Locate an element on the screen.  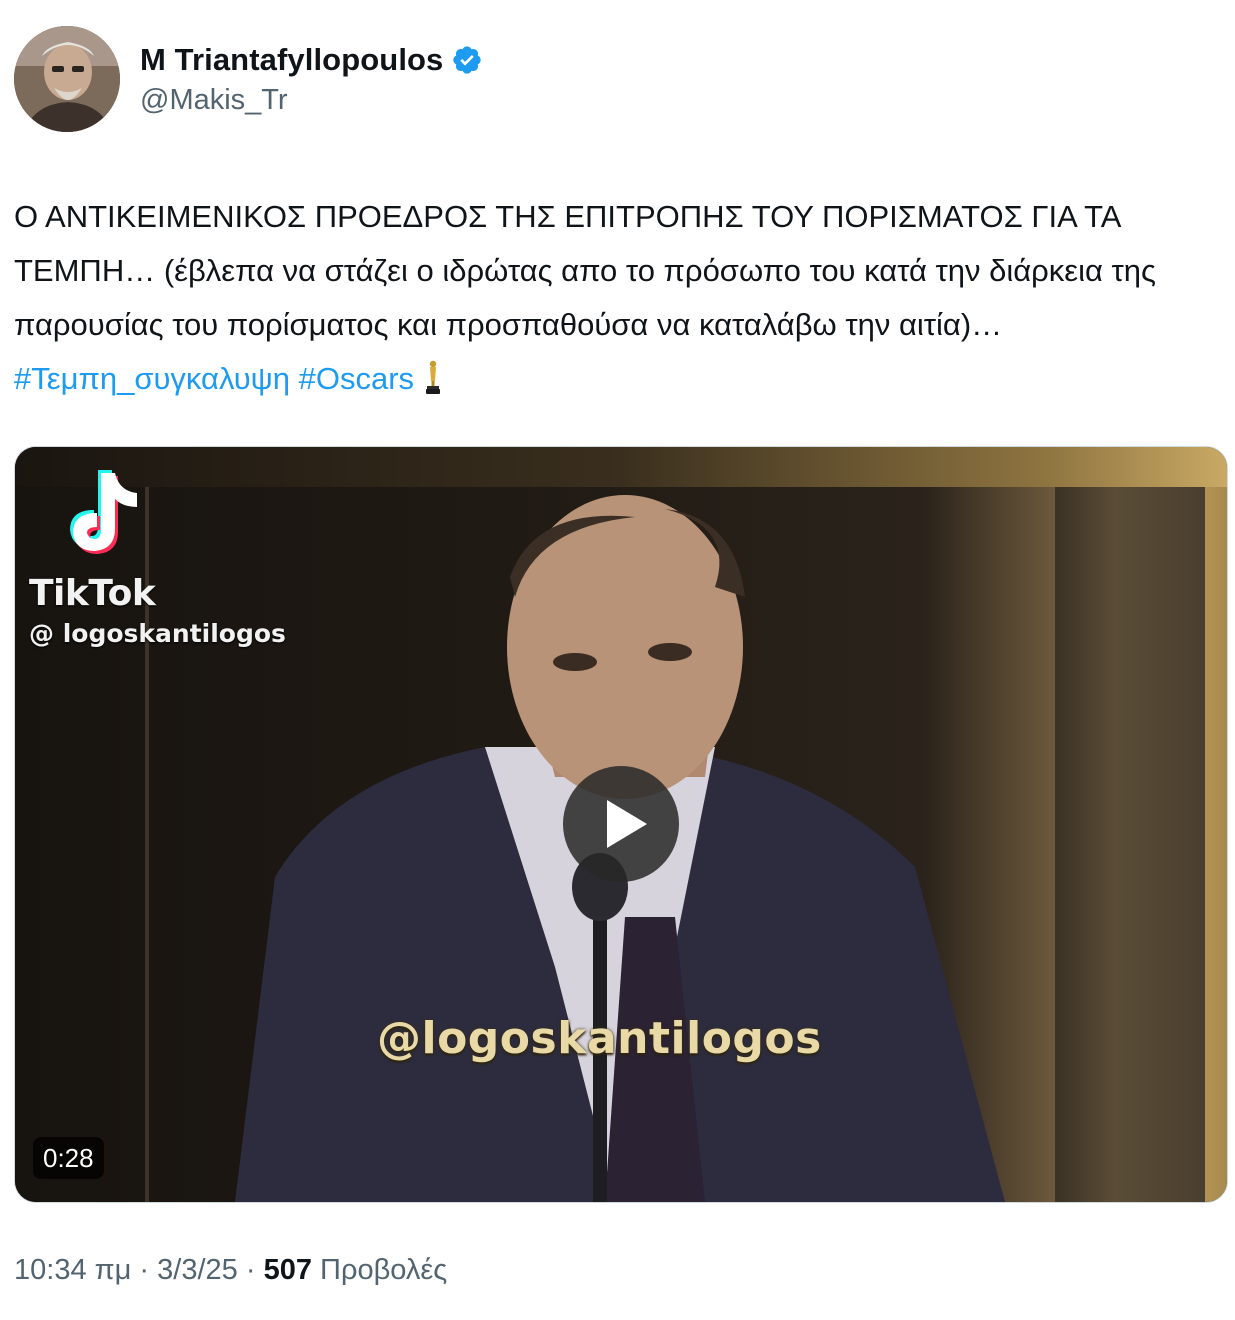
tweet-date-link: 3/3/25 is located at coordinates (197, 1270).